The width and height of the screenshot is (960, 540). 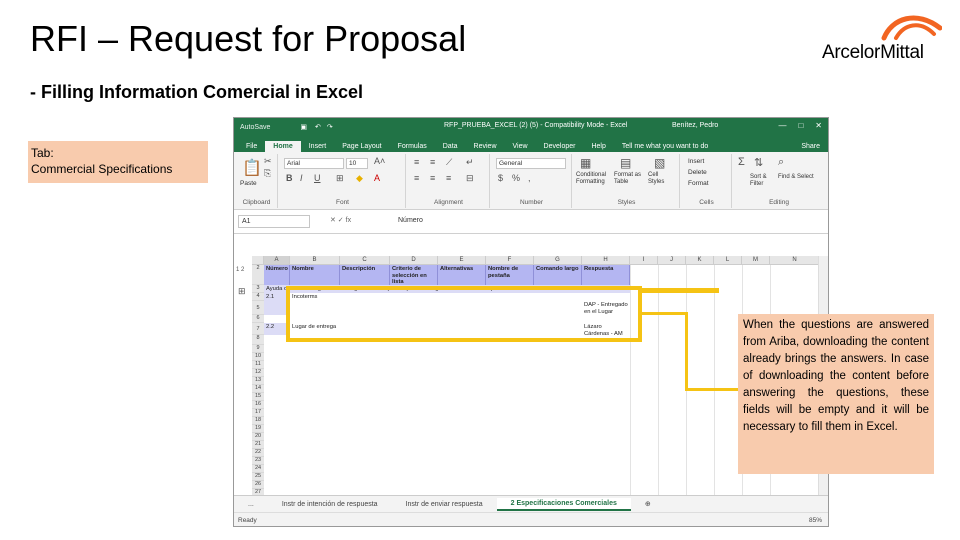 What do you see at coordinates (818, 125) in the screenshot?
I see `close-icon: ✕` at bounding box center [818, 125].